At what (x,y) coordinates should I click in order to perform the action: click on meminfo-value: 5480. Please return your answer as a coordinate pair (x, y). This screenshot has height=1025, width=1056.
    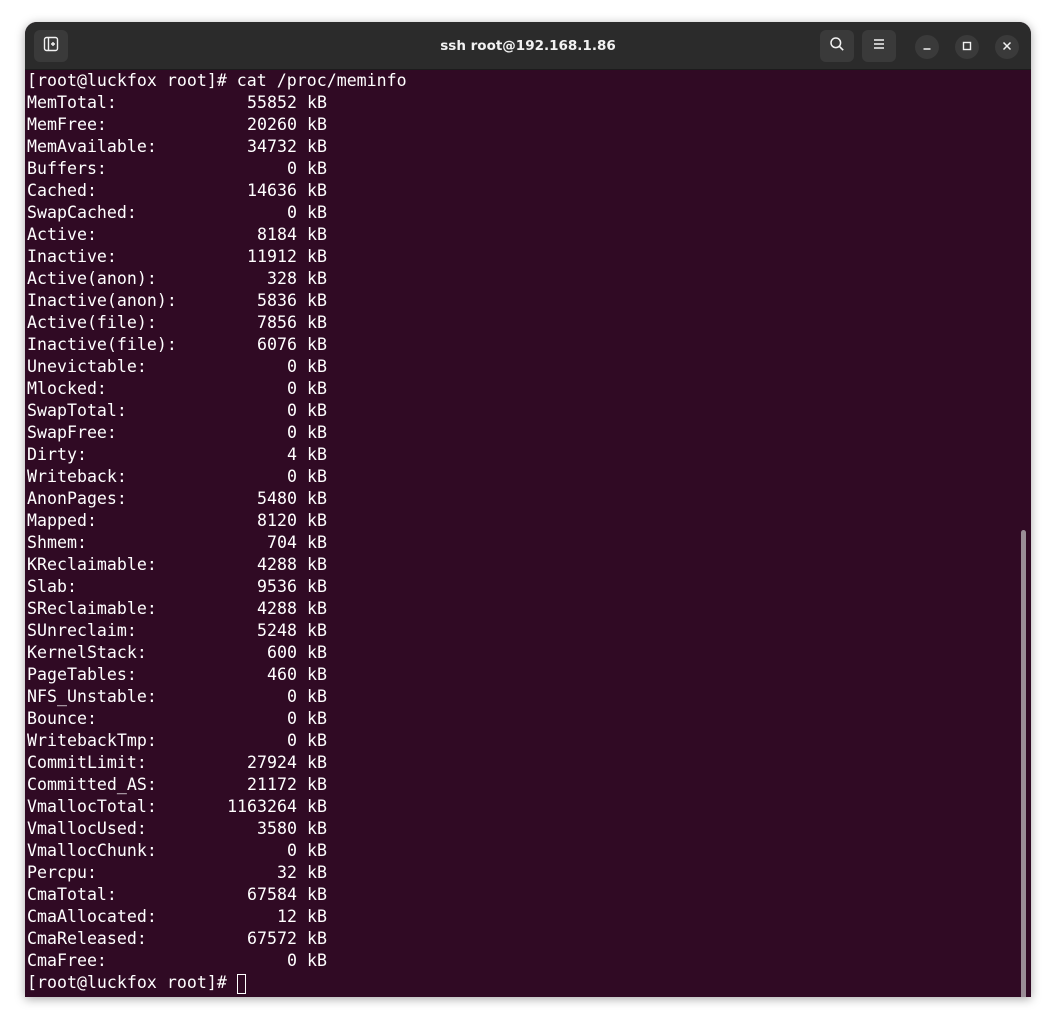
    Looking at the image, I should click on (277, 498).